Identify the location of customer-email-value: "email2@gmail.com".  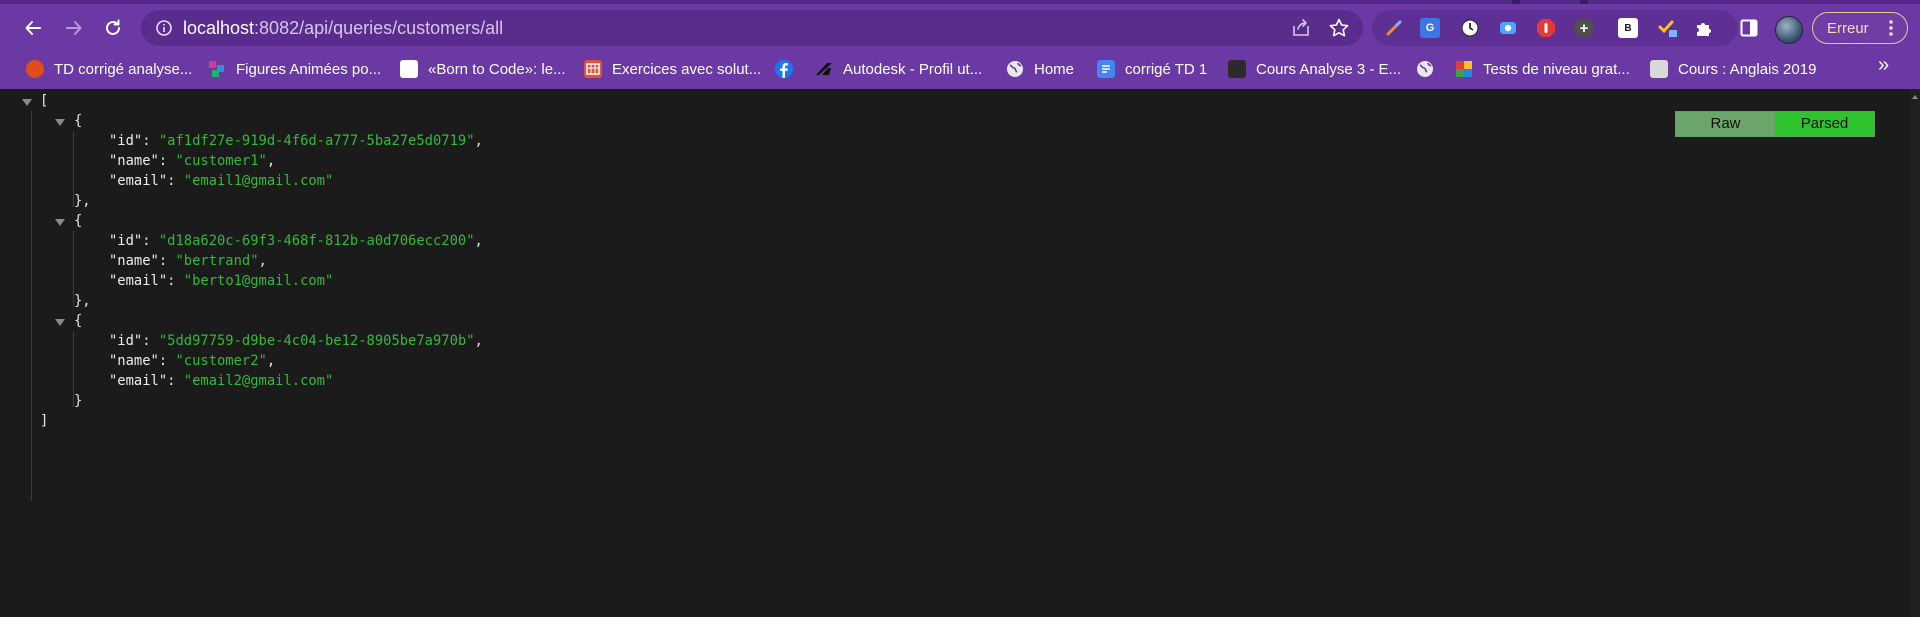
(258, 381).